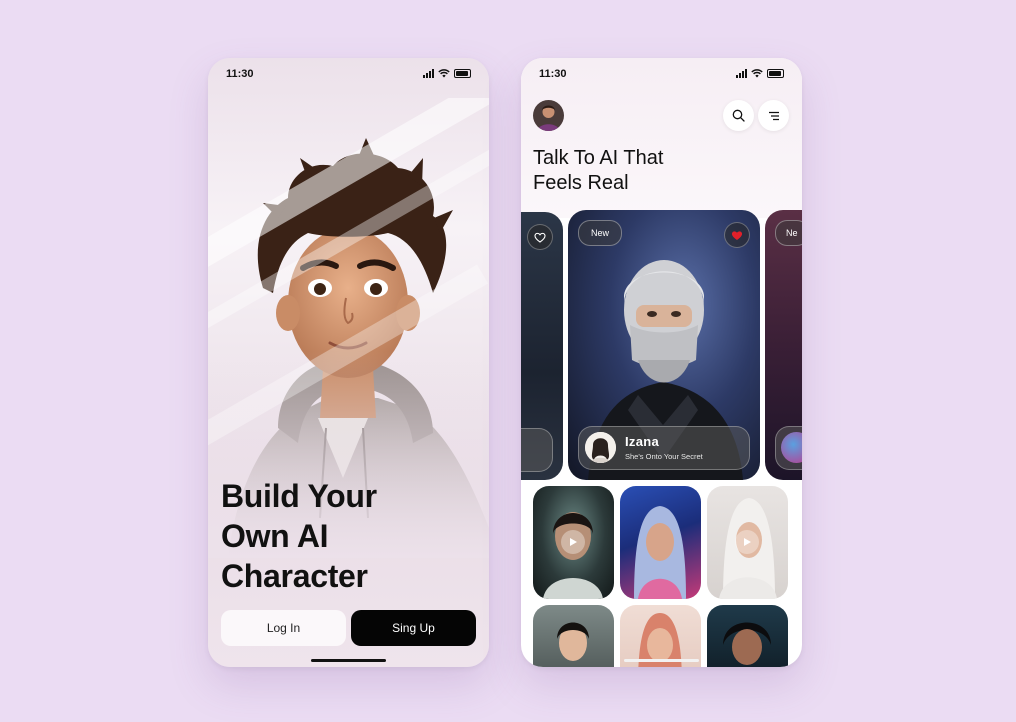  Describe the element at coordinates (331, 536) in the screenshot. I see `onboarding-title: Build Your Own AI Character` at that location.